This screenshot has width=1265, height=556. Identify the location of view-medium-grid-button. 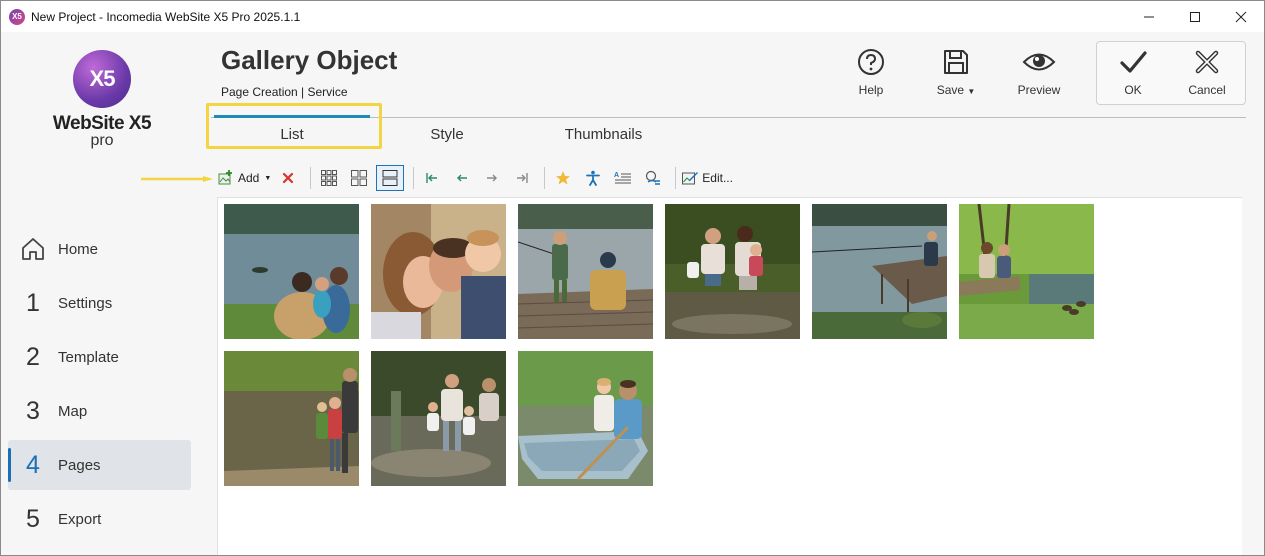
(359, 178).